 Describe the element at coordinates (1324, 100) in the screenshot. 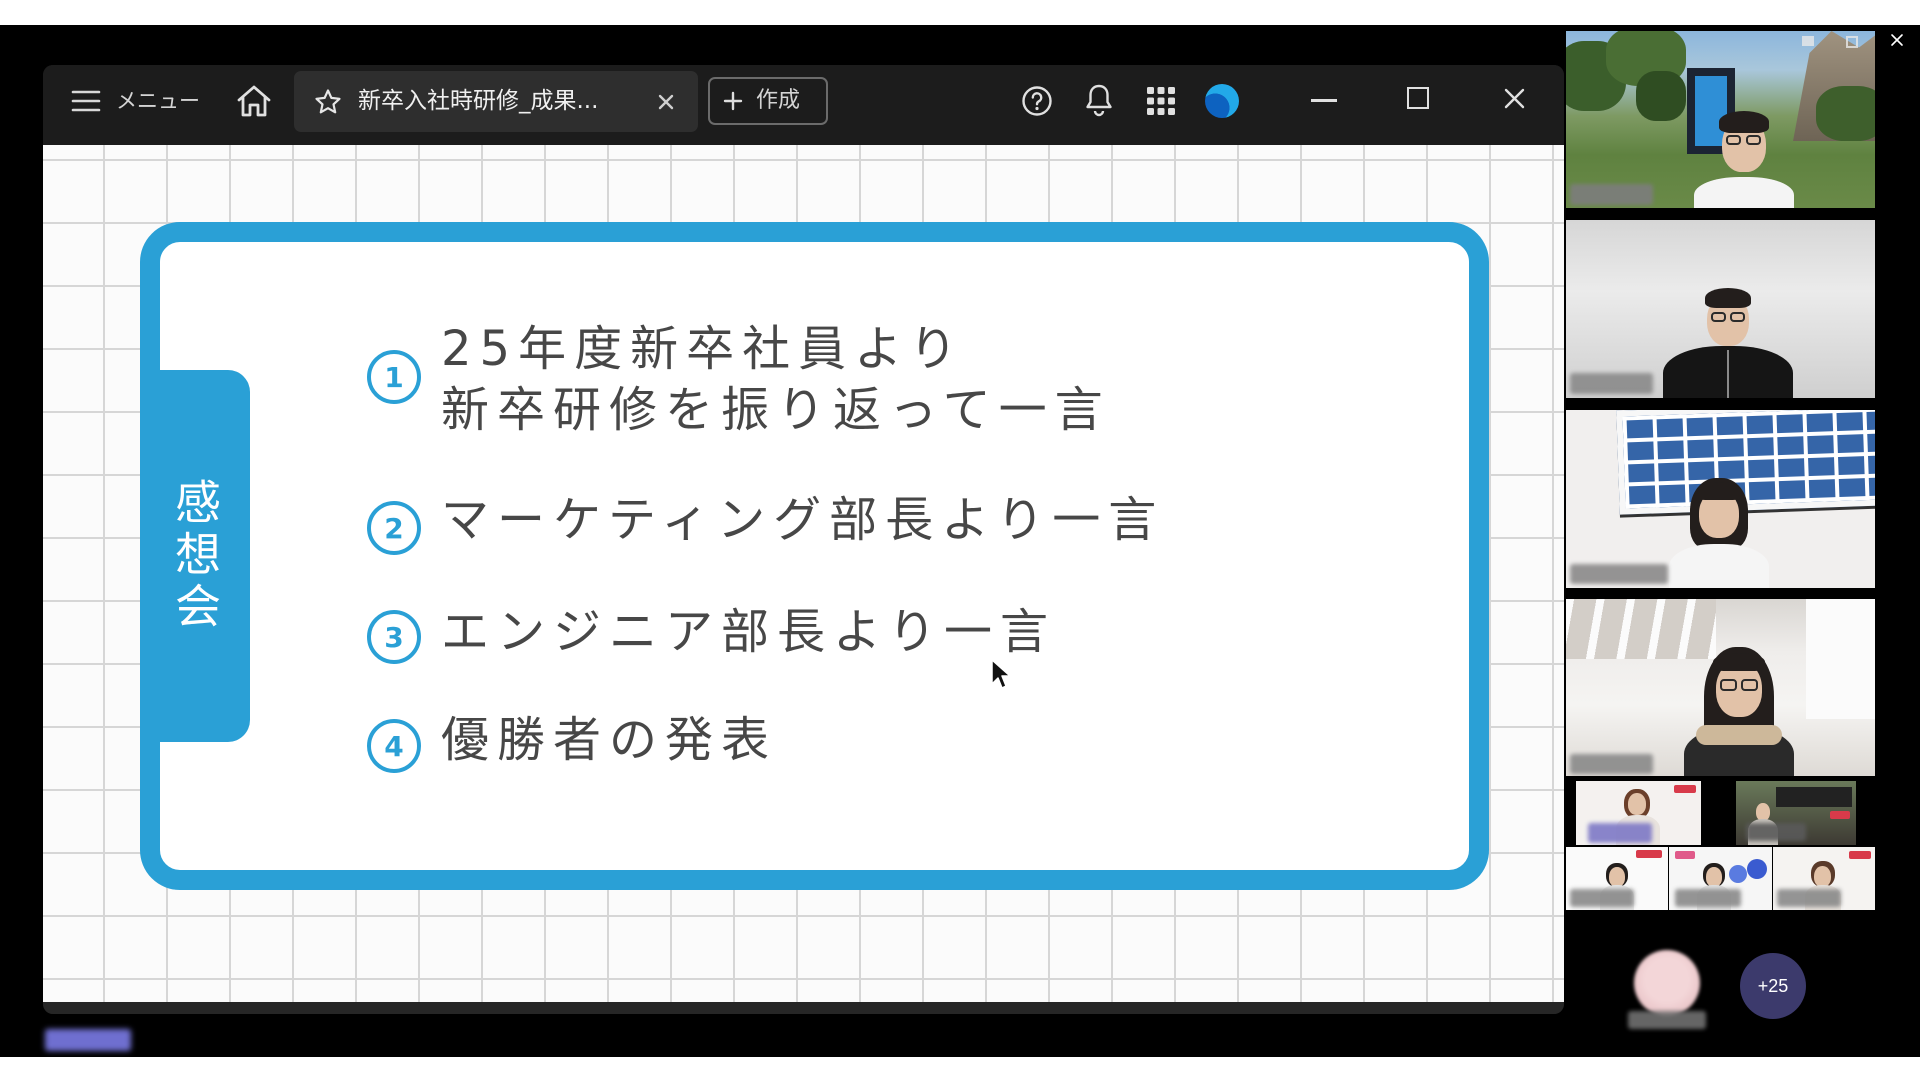

I see `minimize-icon` at that location.